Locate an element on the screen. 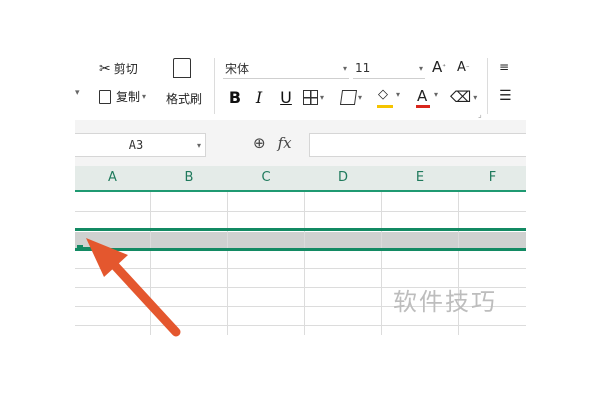  pointer-arrow-icon is located at coordinates (133, 287).